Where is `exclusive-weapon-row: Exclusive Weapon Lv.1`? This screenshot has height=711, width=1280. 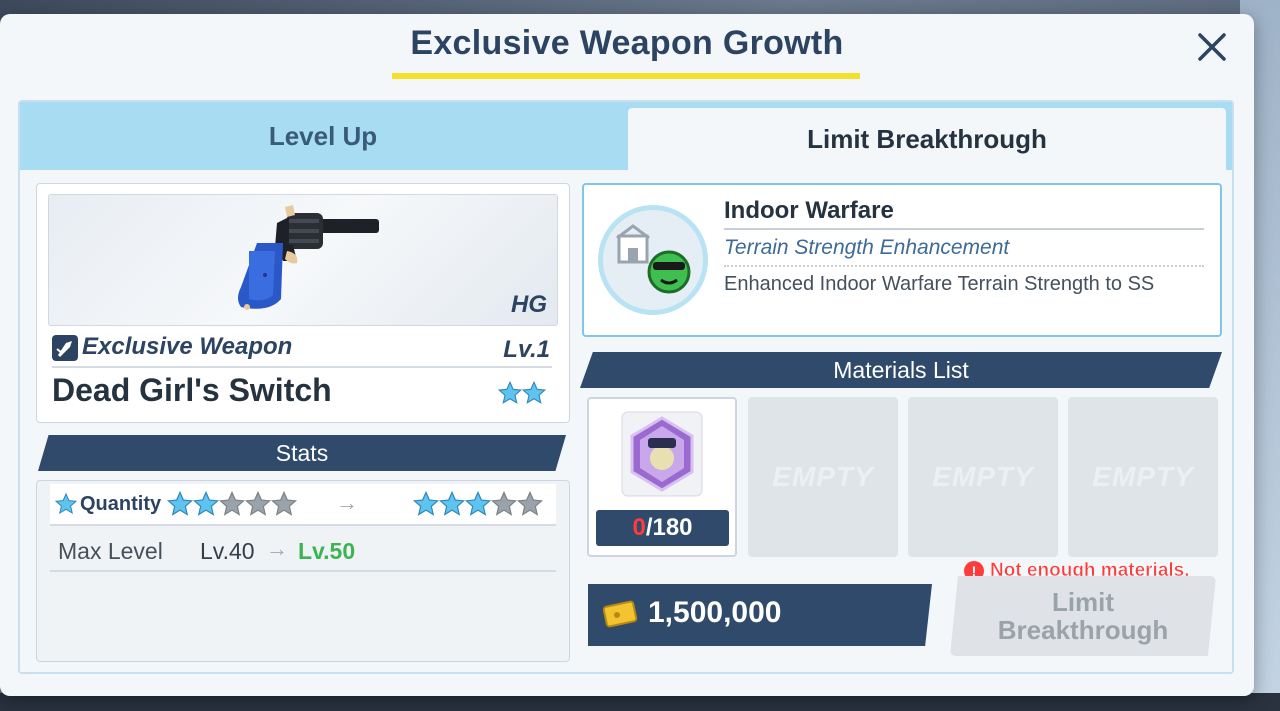
exclusive-weapon-row: Exclusive Weapon Lv.1 is located at coordinates (302, 350).